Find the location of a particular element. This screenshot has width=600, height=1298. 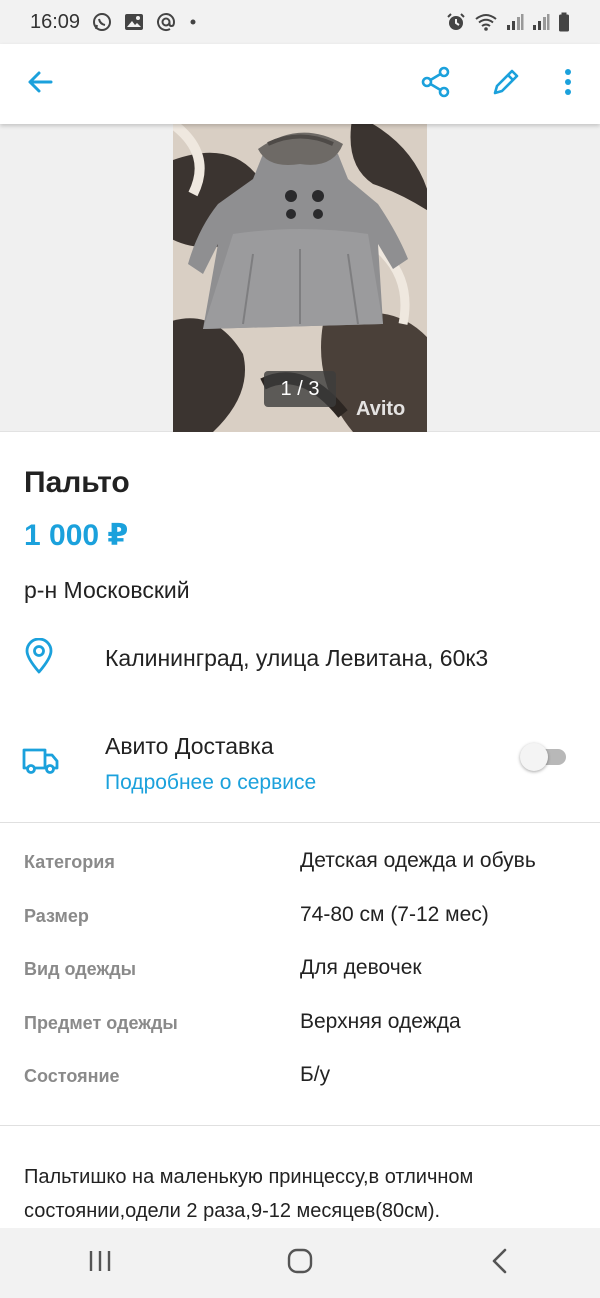

wifi-icon is located at coordinates (486, 22).